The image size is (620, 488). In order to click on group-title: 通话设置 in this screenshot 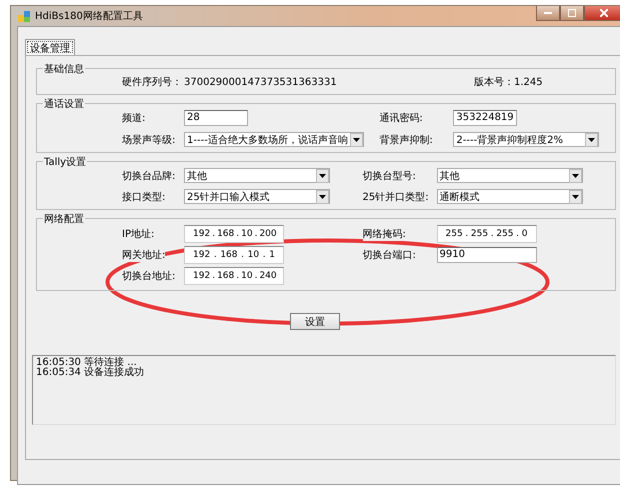, I will do `click(64, 104)`.